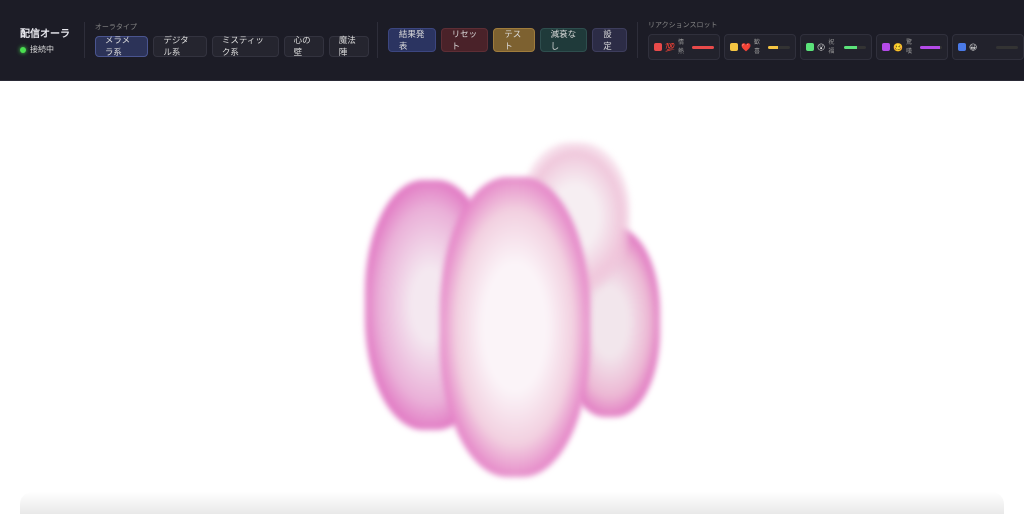  I want to click on action-button: 結果発表, so click(411, 40).